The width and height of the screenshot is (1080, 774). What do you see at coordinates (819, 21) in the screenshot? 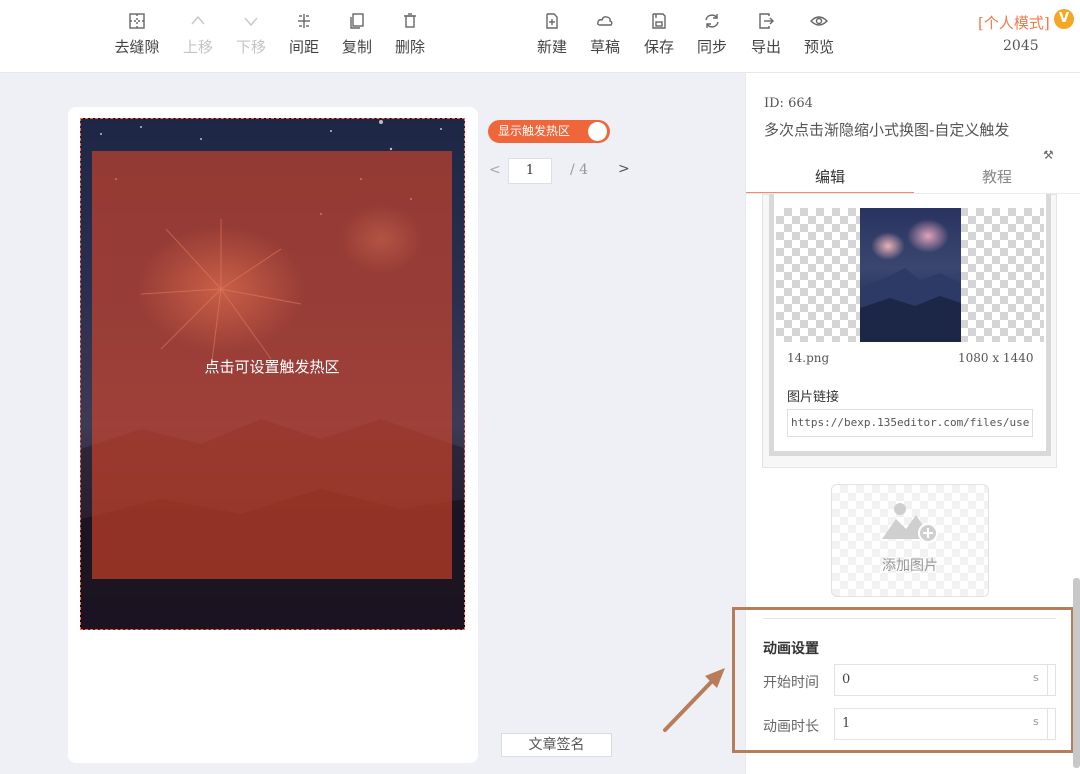
I see `eye-icon` at bounding box center [819, 21].